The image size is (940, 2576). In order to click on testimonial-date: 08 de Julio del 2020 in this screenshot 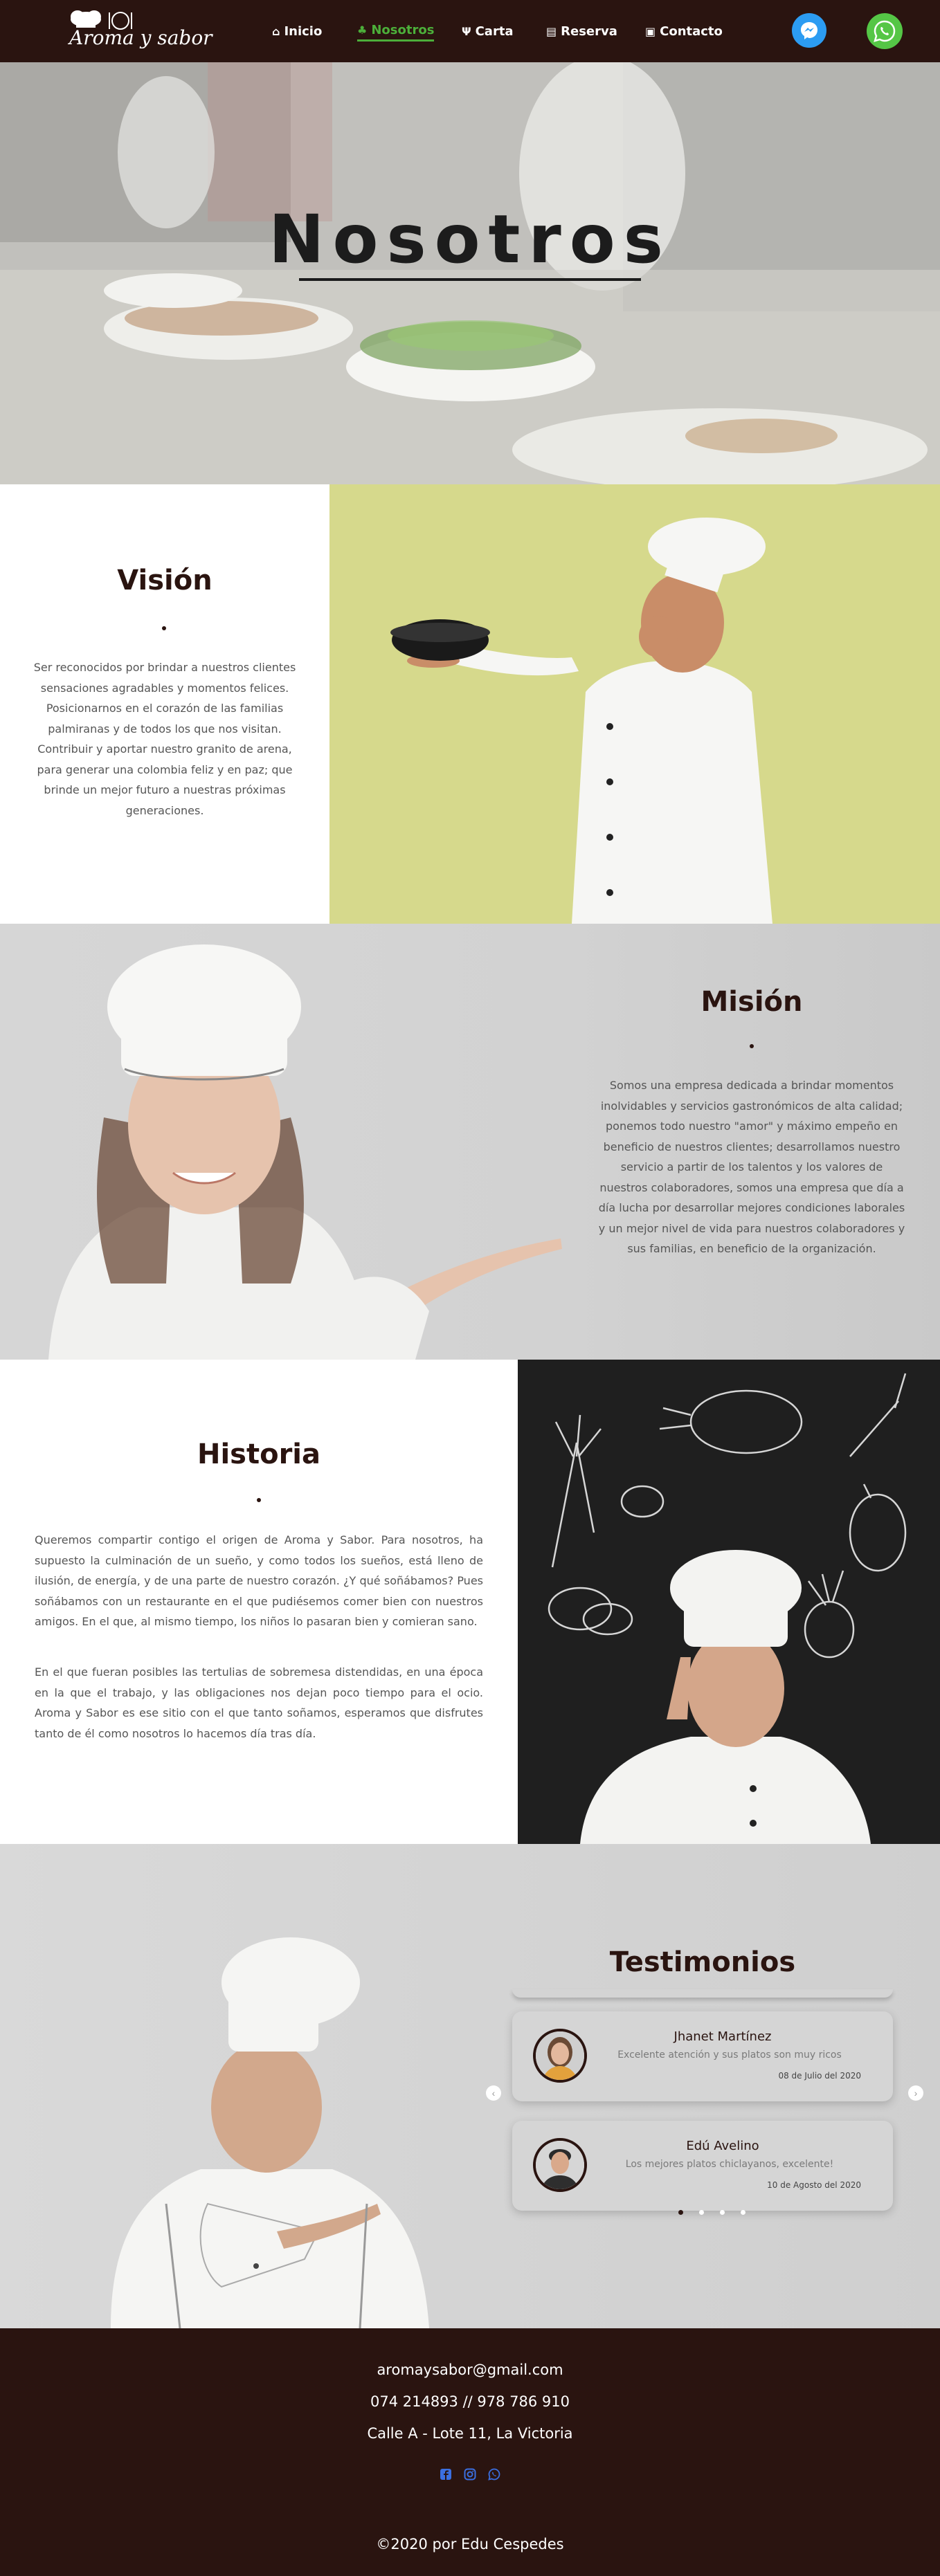, I will do `click(819, 2076)`.